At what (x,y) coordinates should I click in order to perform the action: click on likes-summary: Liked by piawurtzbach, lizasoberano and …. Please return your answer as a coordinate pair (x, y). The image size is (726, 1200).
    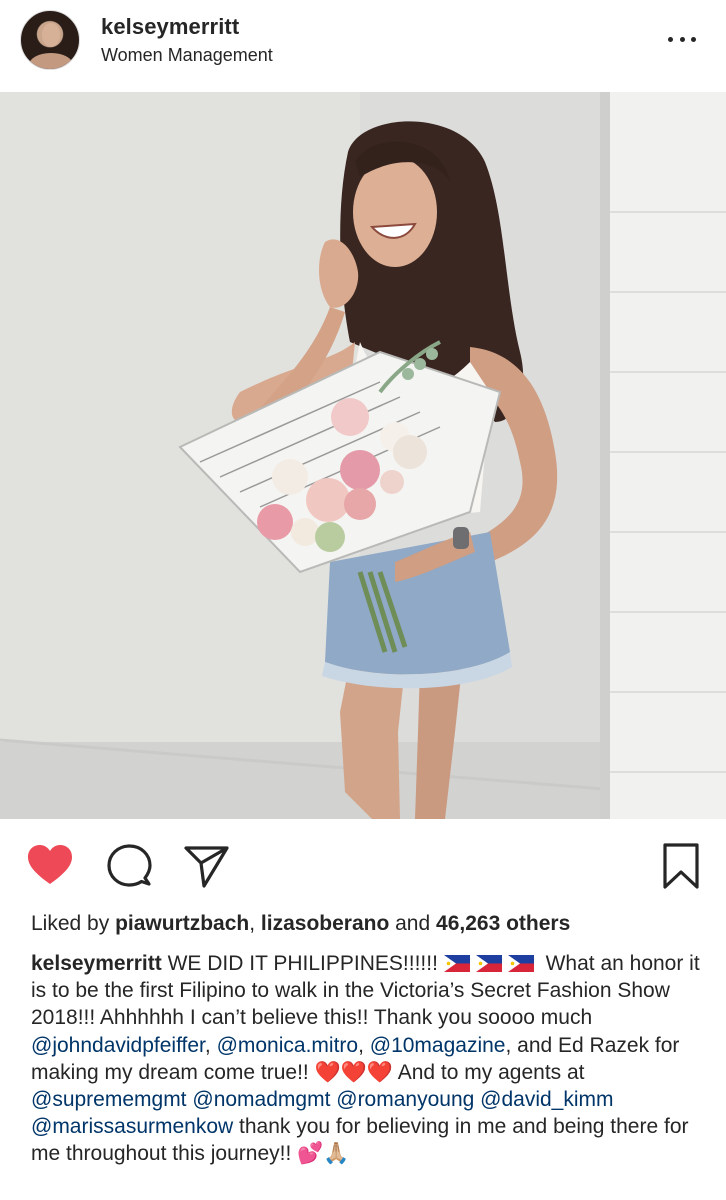
    Looking at the image, I should click on (300, 924).